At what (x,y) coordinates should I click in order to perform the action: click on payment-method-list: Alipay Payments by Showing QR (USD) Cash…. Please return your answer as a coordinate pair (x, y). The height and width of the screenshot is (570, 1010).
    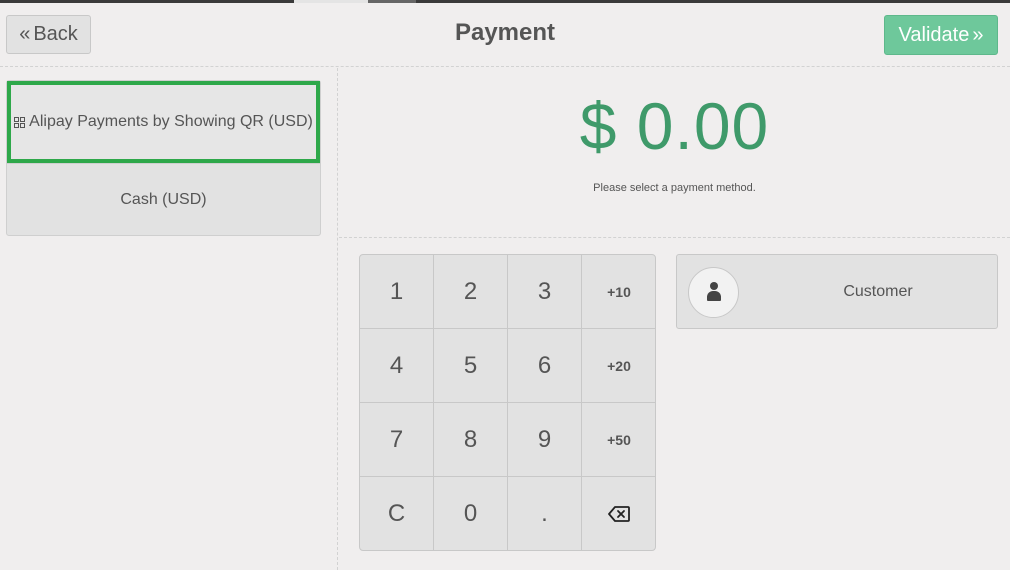
    Looking at the image, I should click on (163, 158).